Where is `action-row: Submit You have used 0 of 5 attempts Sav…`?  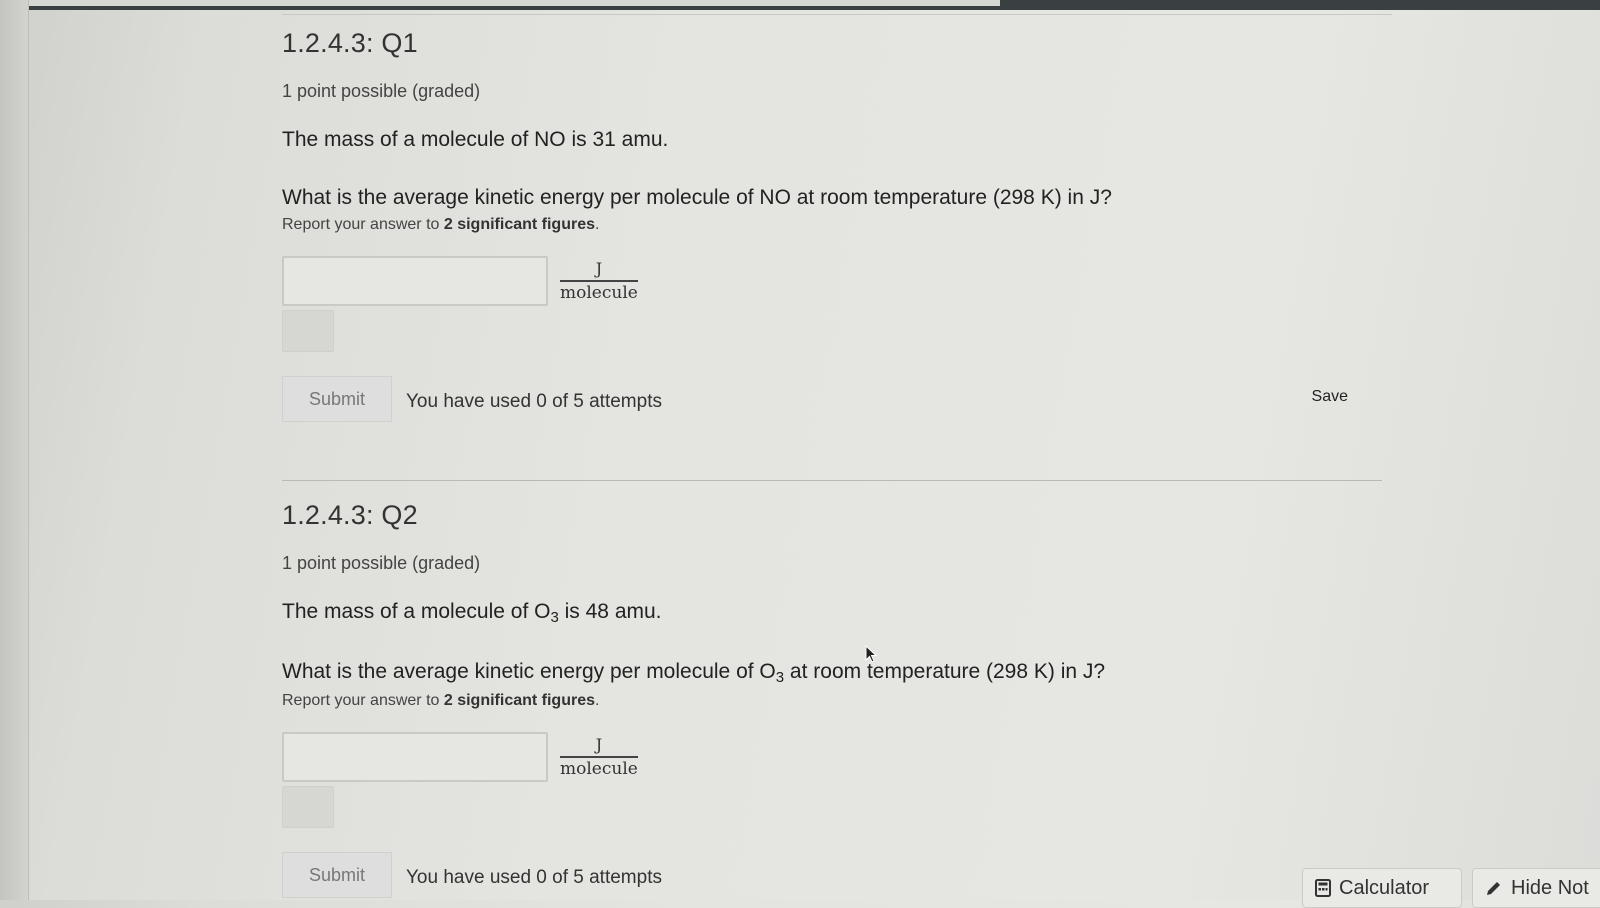 action-row: Submit You have used 0 of 5 attempts Sav… is located at coordinates (832, 399).